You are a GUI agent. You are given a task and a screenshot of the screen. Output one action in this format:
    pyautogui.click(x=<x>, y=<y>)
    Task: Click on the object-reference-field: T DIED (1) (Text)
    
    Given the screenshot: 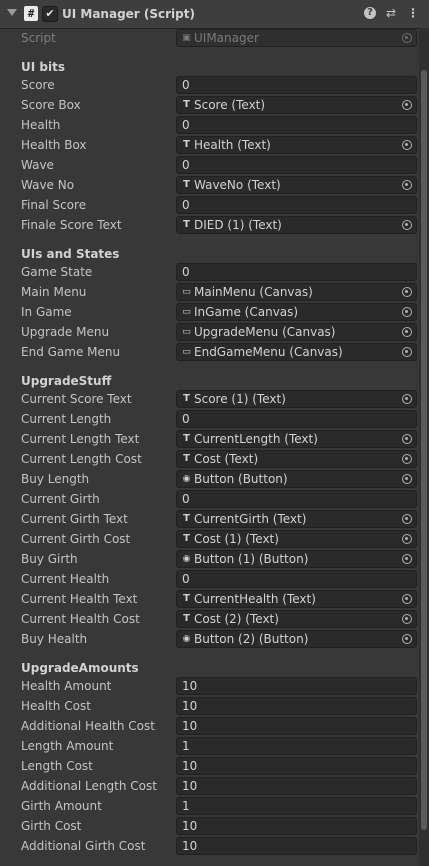 What is the action you would take?
    pyautogui.click(x=296, y=225)
    